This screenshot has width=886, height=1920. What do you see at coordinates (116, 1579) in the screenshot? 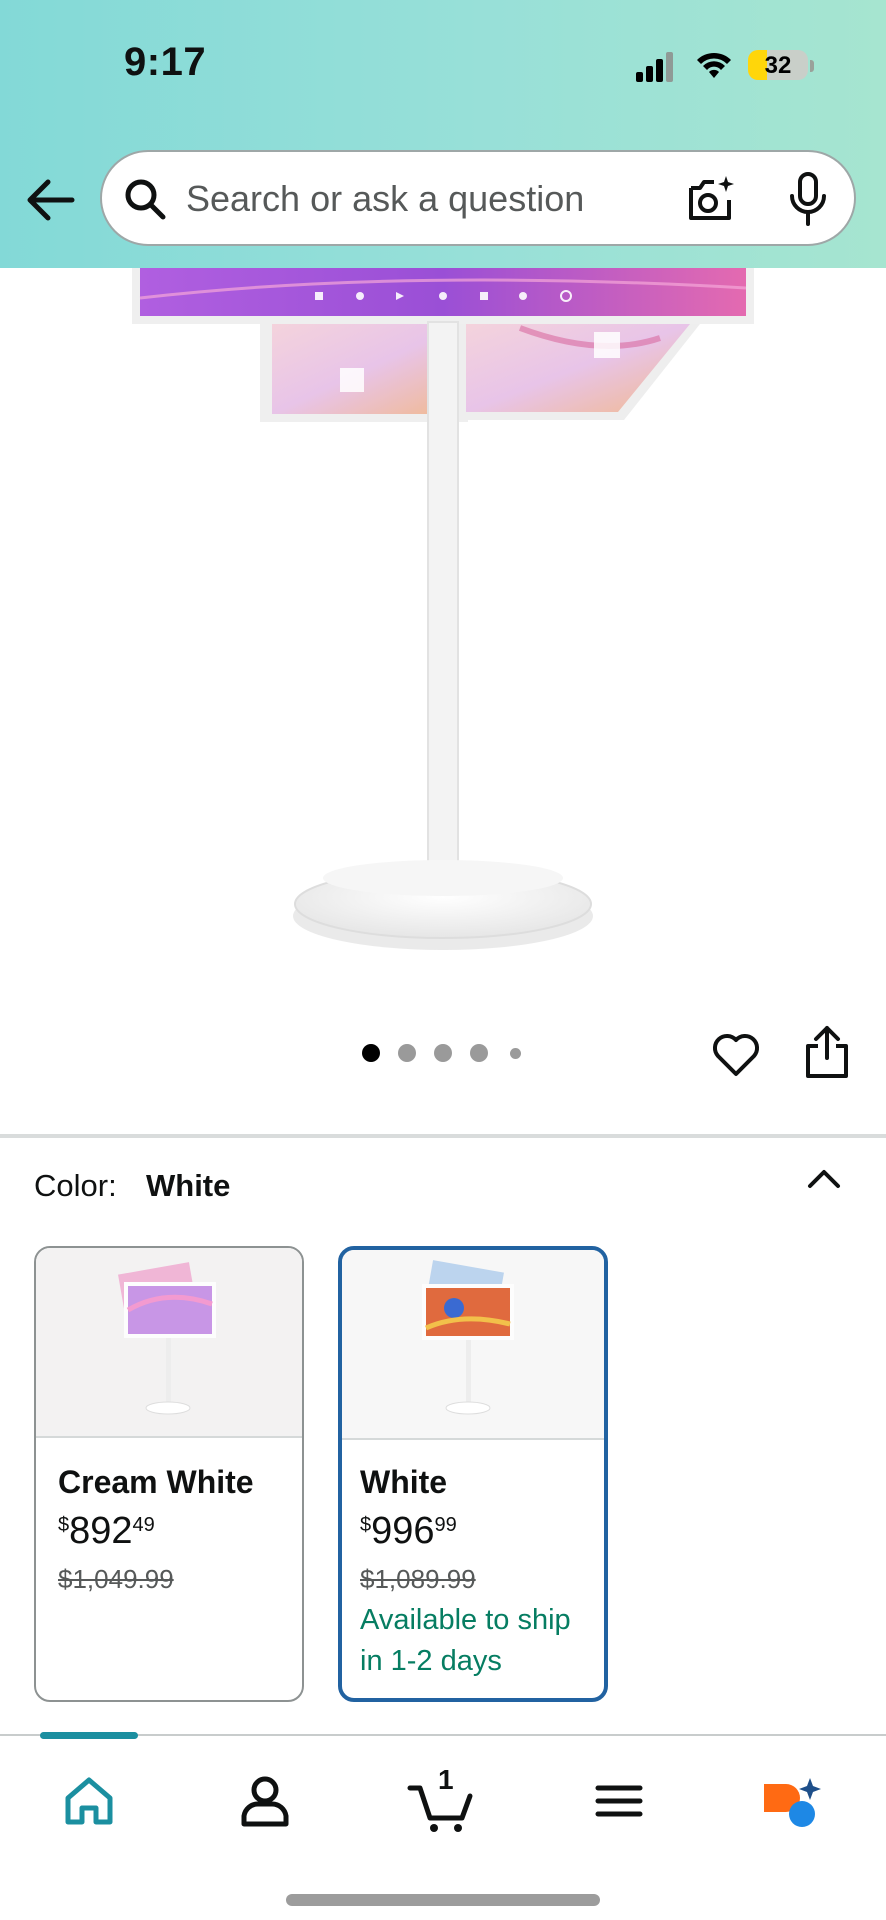
I see `option-list-price: $1,049.99` at bounding box center [116, 1579].